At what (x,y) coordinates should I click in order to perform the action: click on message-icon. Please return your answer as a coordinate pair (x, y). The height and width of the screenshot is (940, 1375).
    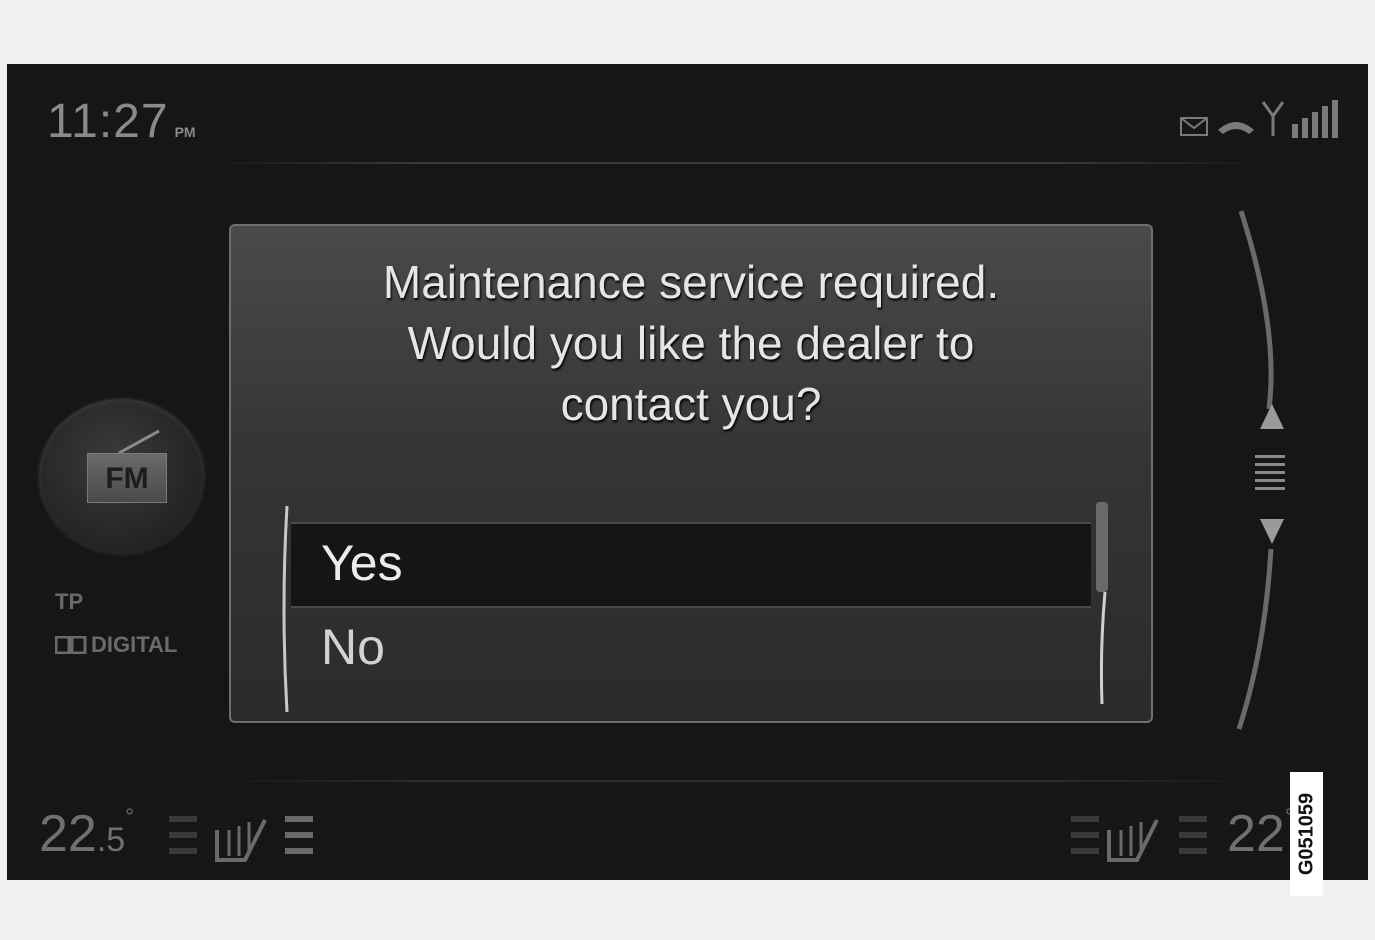
    Looking at the image, I should click on (1194, 126).